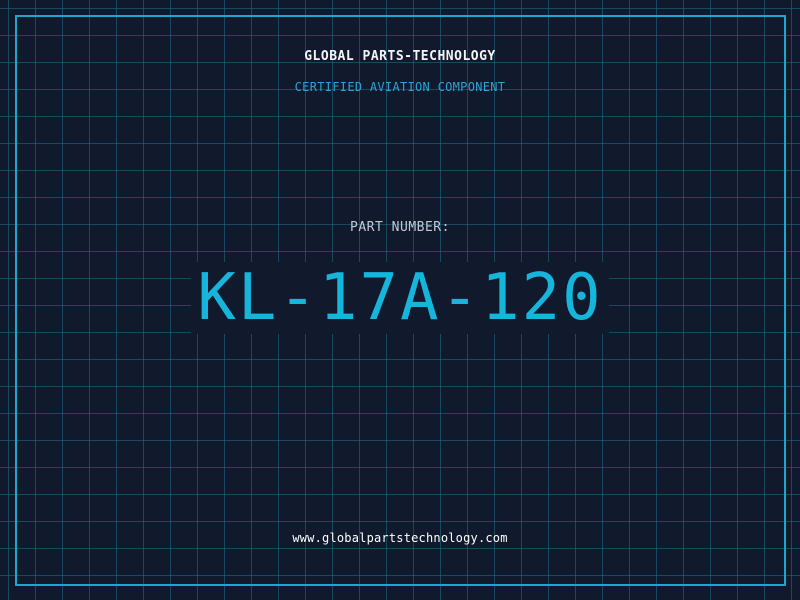 The height and width of the screenshot is (600, 800). I want to click on part-number-label: PART NUMBER:, so click(400, 227).